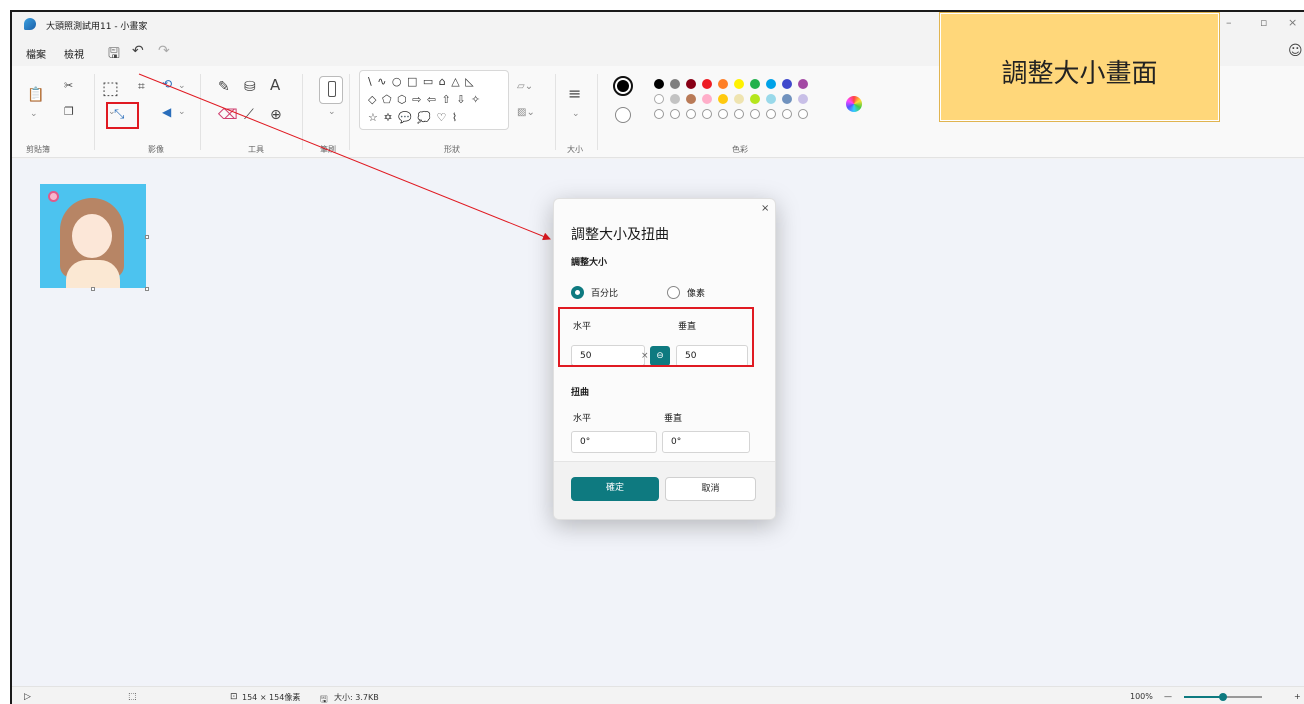 Image resolution: width=1304 pixels, height=704 pixels. I want to click on dialog-close-button: ×, so click(765, 208).